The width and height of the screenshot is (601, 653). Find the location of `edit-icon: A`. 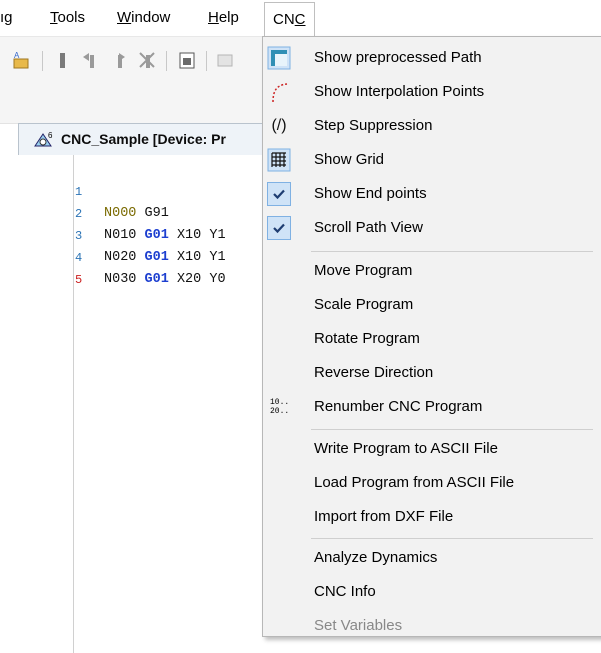

edit-icon: A is located at coordinates (21, 60).